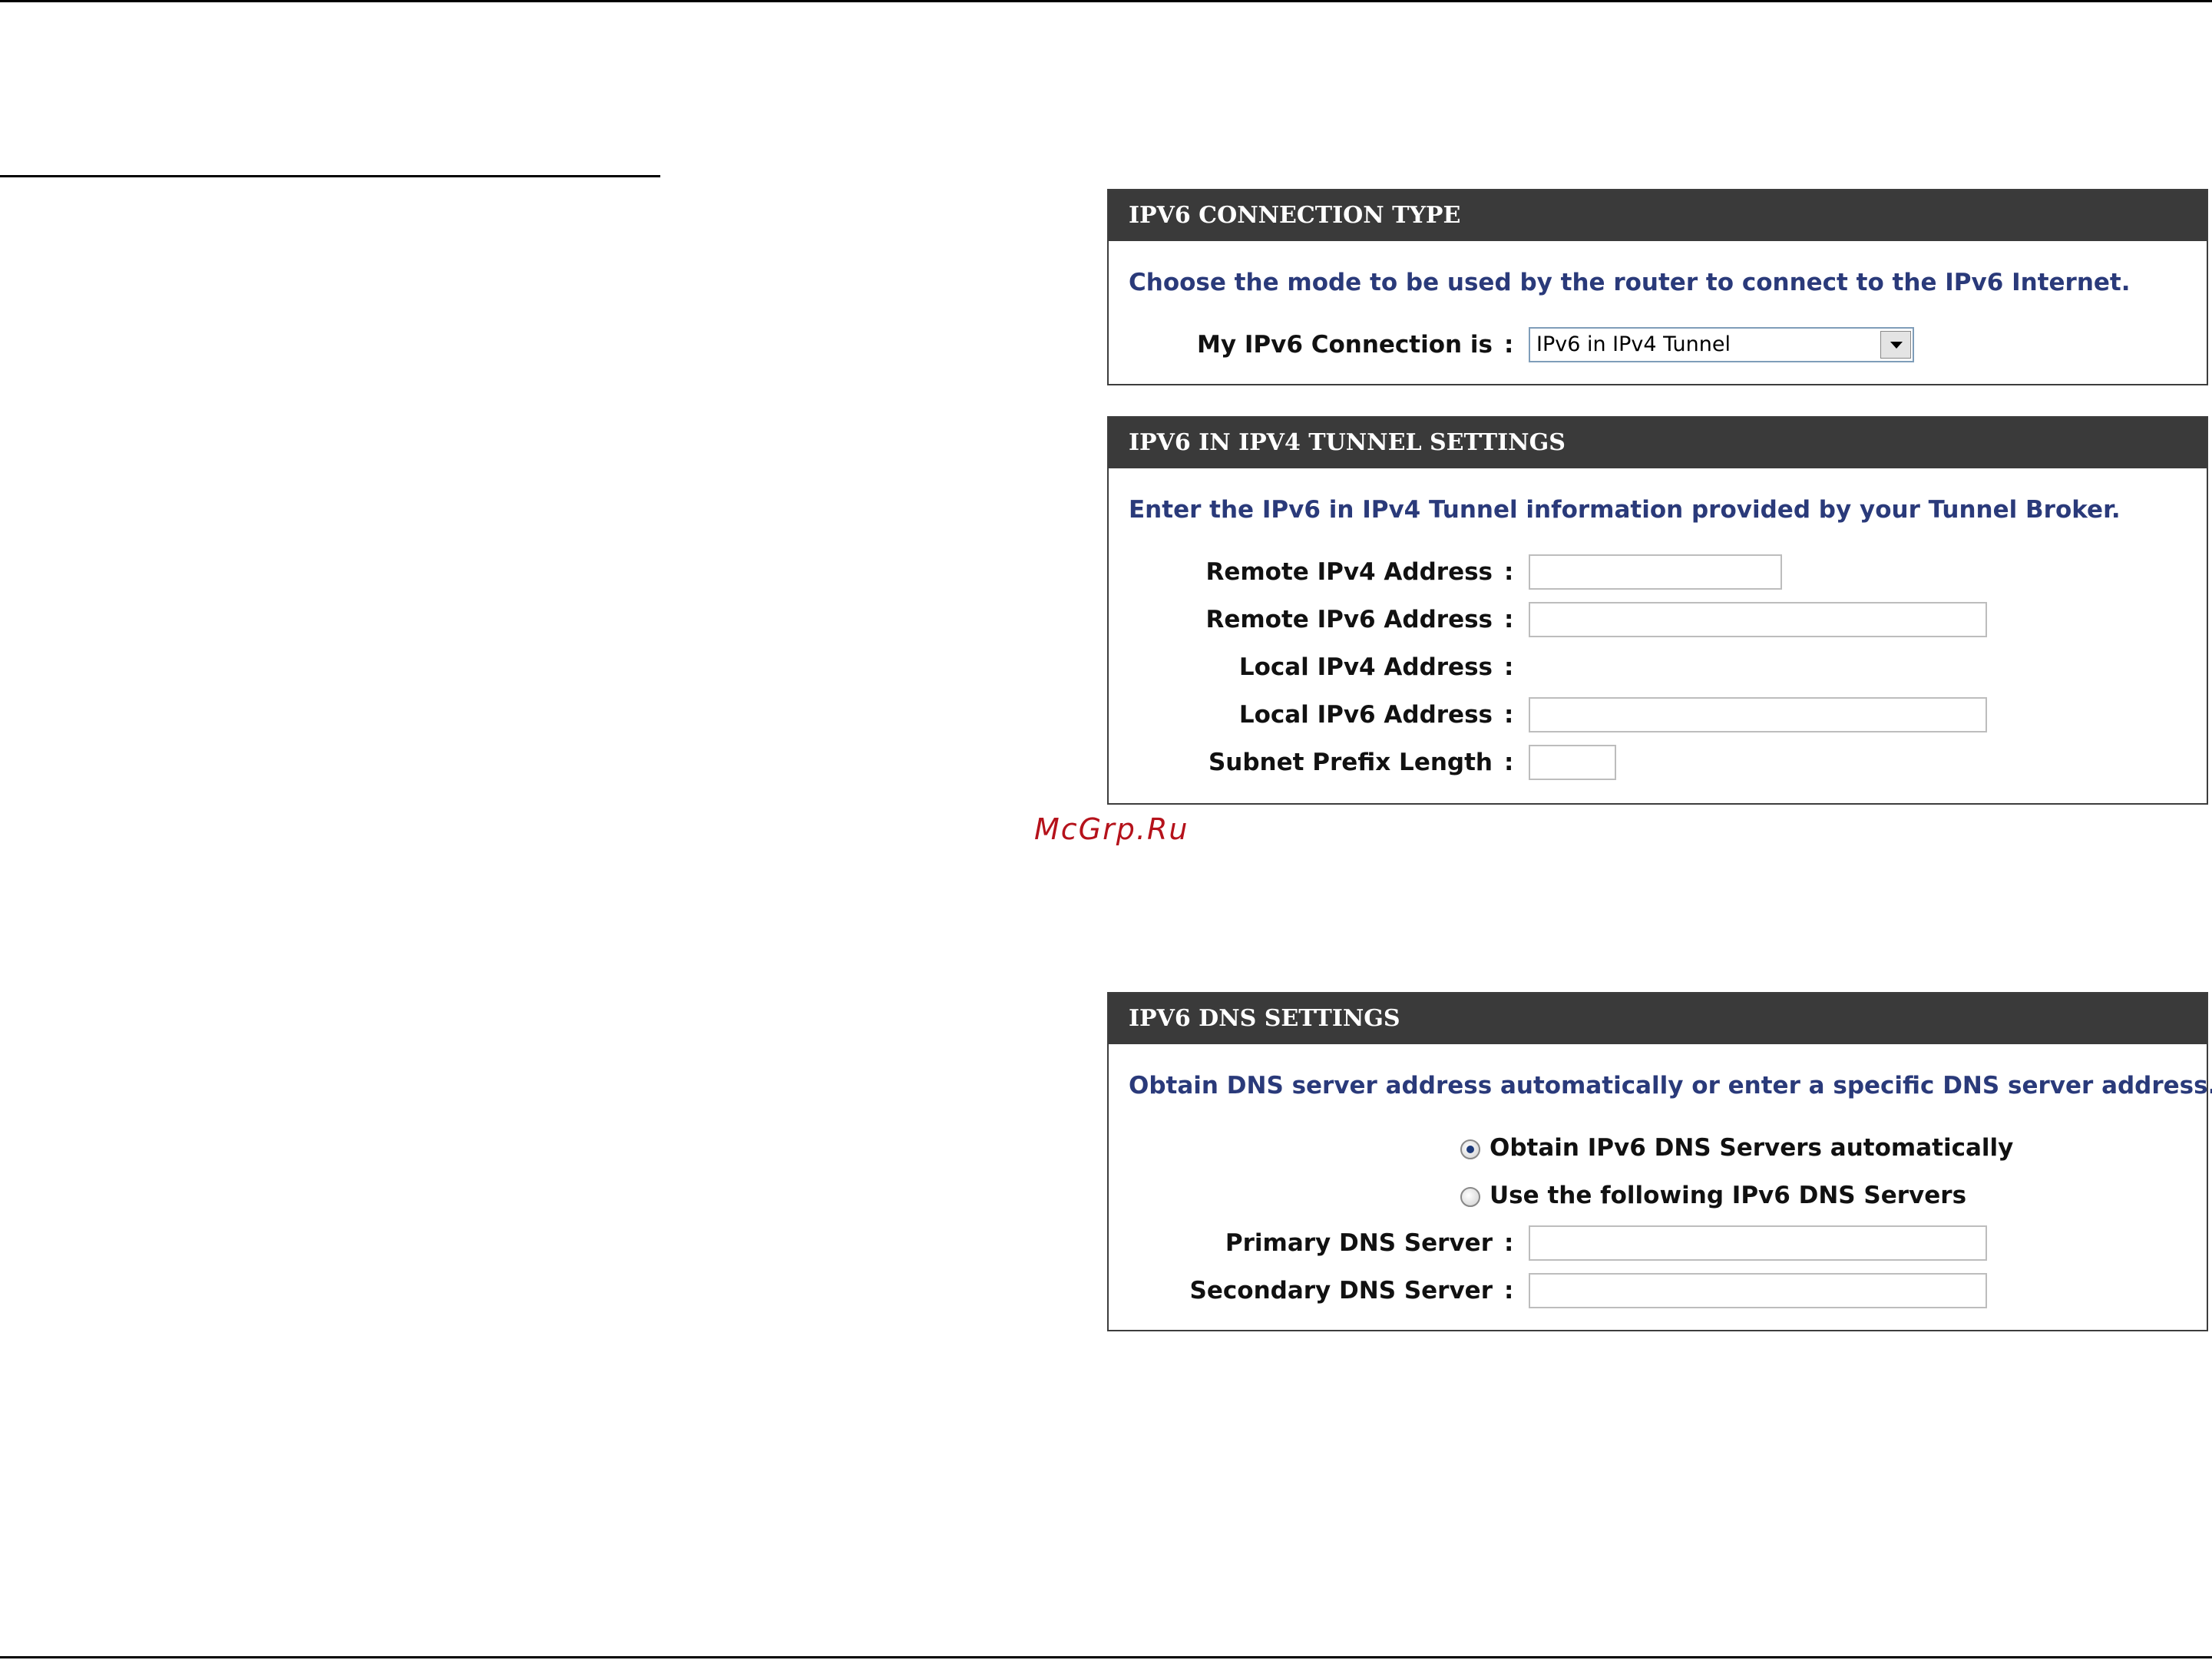 This screenshot has width=2212, height=1660. I want to click on dns-settings-header: IPV6 DNS SETTINGS, so click(1658, 1019).